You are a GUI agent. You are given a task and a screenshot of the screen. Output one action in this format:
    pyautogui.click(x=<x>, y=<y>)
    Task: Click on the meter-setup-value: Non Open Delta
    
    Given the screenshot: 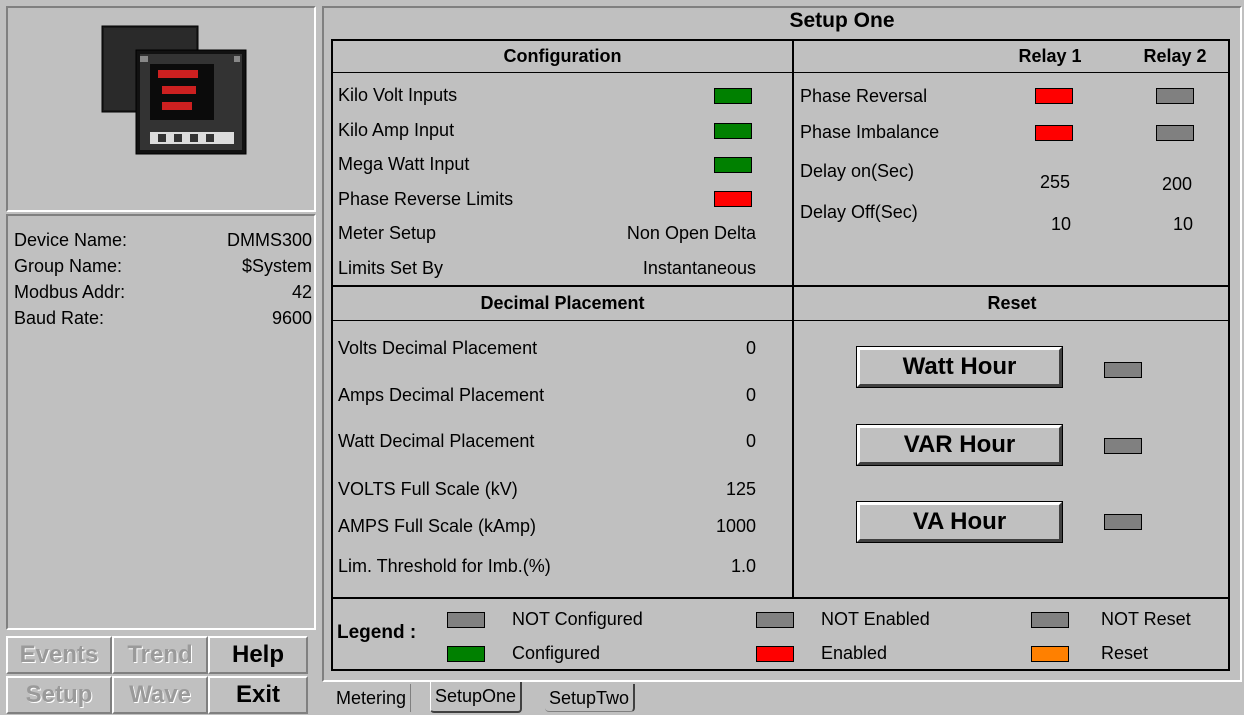 What is the action you would take?
    pyautogui.click(x=691, y=233)
    